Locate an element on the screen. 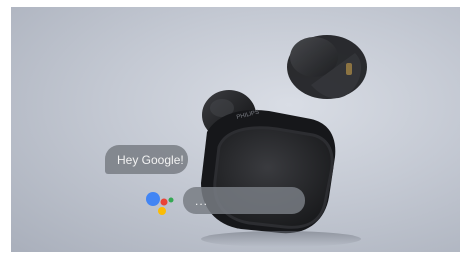 This screenshot has width=471, height=257. front-earbud-body: PHILIPS is located at coordinates (268, 172).